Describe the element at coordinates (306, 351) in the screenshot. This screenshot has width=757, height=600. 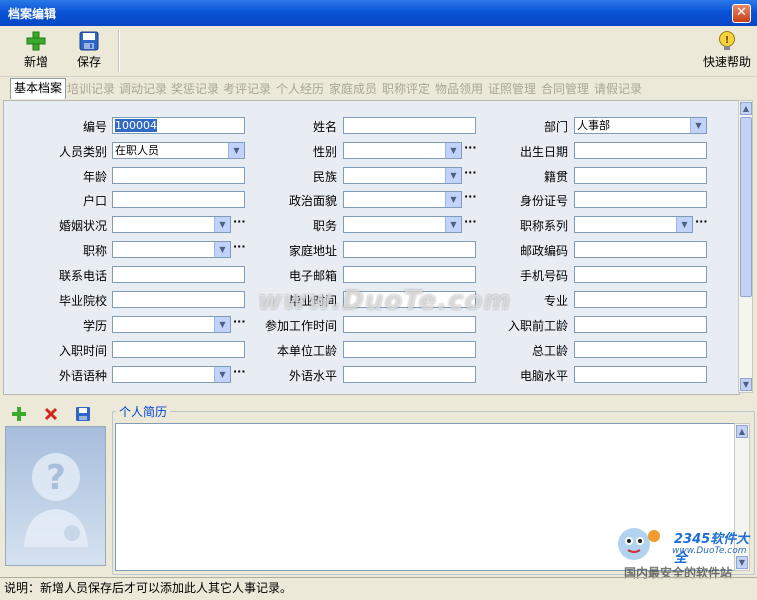
I see `field-label: 本单位工龄` at that location.